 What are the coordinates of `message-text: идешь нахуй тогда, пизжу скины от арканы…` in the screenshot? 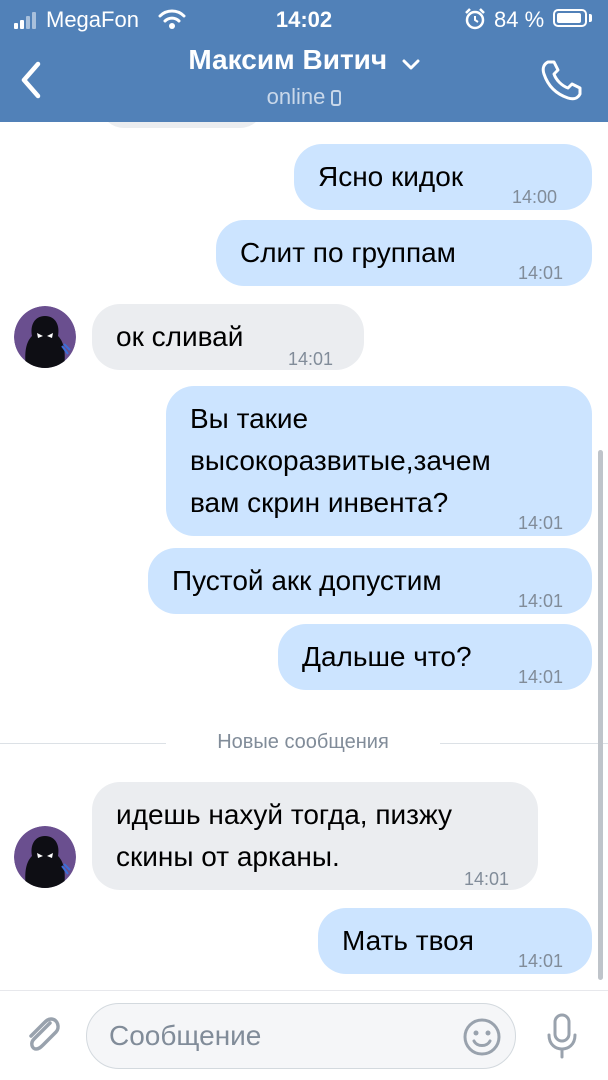 It's located at (284, 835).